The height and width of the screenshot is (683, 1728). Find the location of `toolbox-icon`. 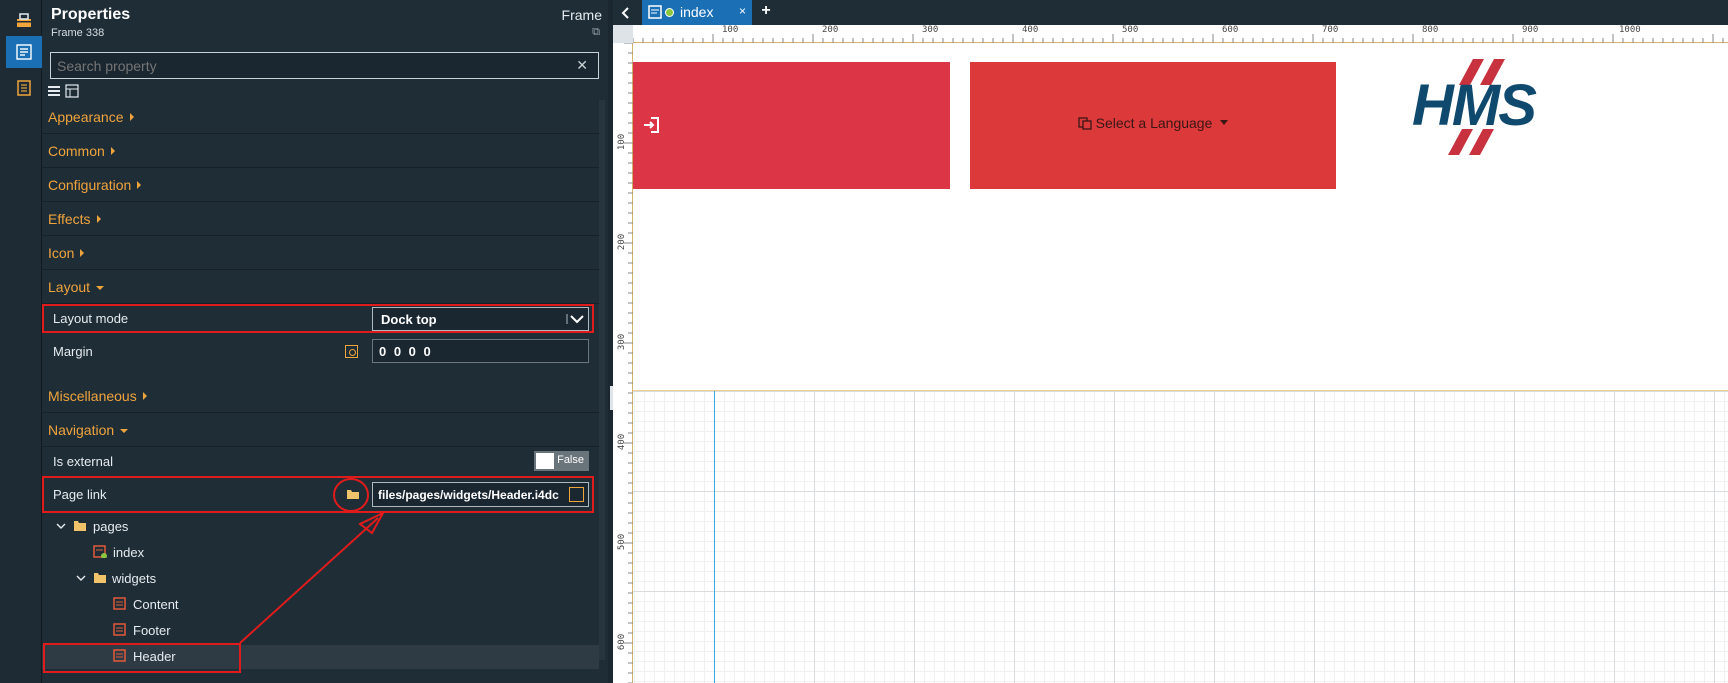

toolbox-icon is located at coordinates (24, 20).